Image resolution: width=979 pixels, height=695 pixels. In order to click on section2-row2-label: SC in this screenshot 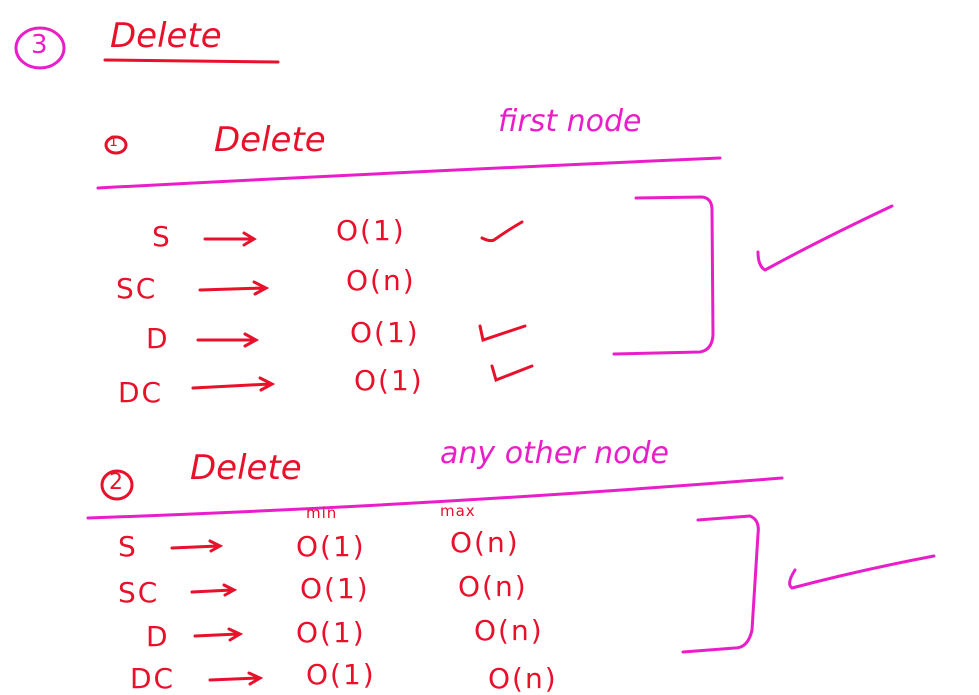, I will do `click(139, 592)`.